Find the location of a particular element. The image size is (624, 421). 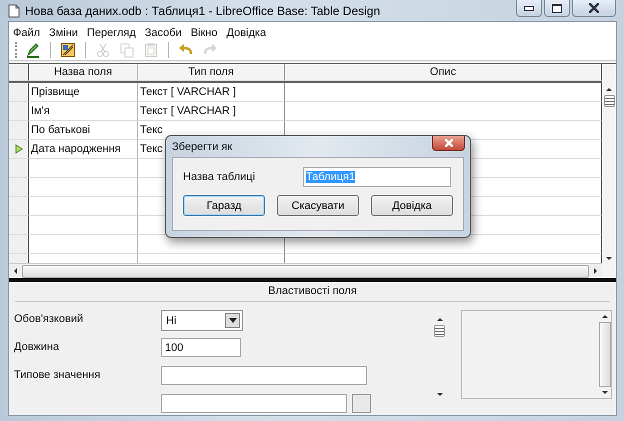

scroll-thumb is located at coordinates (305, 271).